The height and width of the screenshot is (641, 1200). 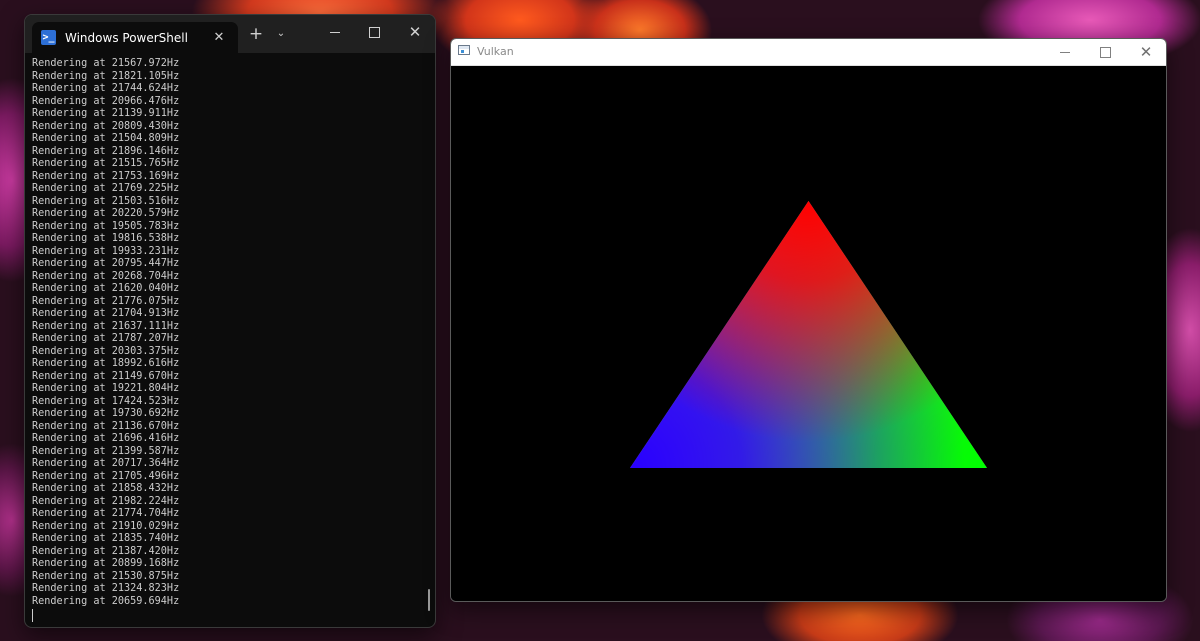 I want to click on console-line: Rendering at 21787.207Hz, so click(x=106, y=338).